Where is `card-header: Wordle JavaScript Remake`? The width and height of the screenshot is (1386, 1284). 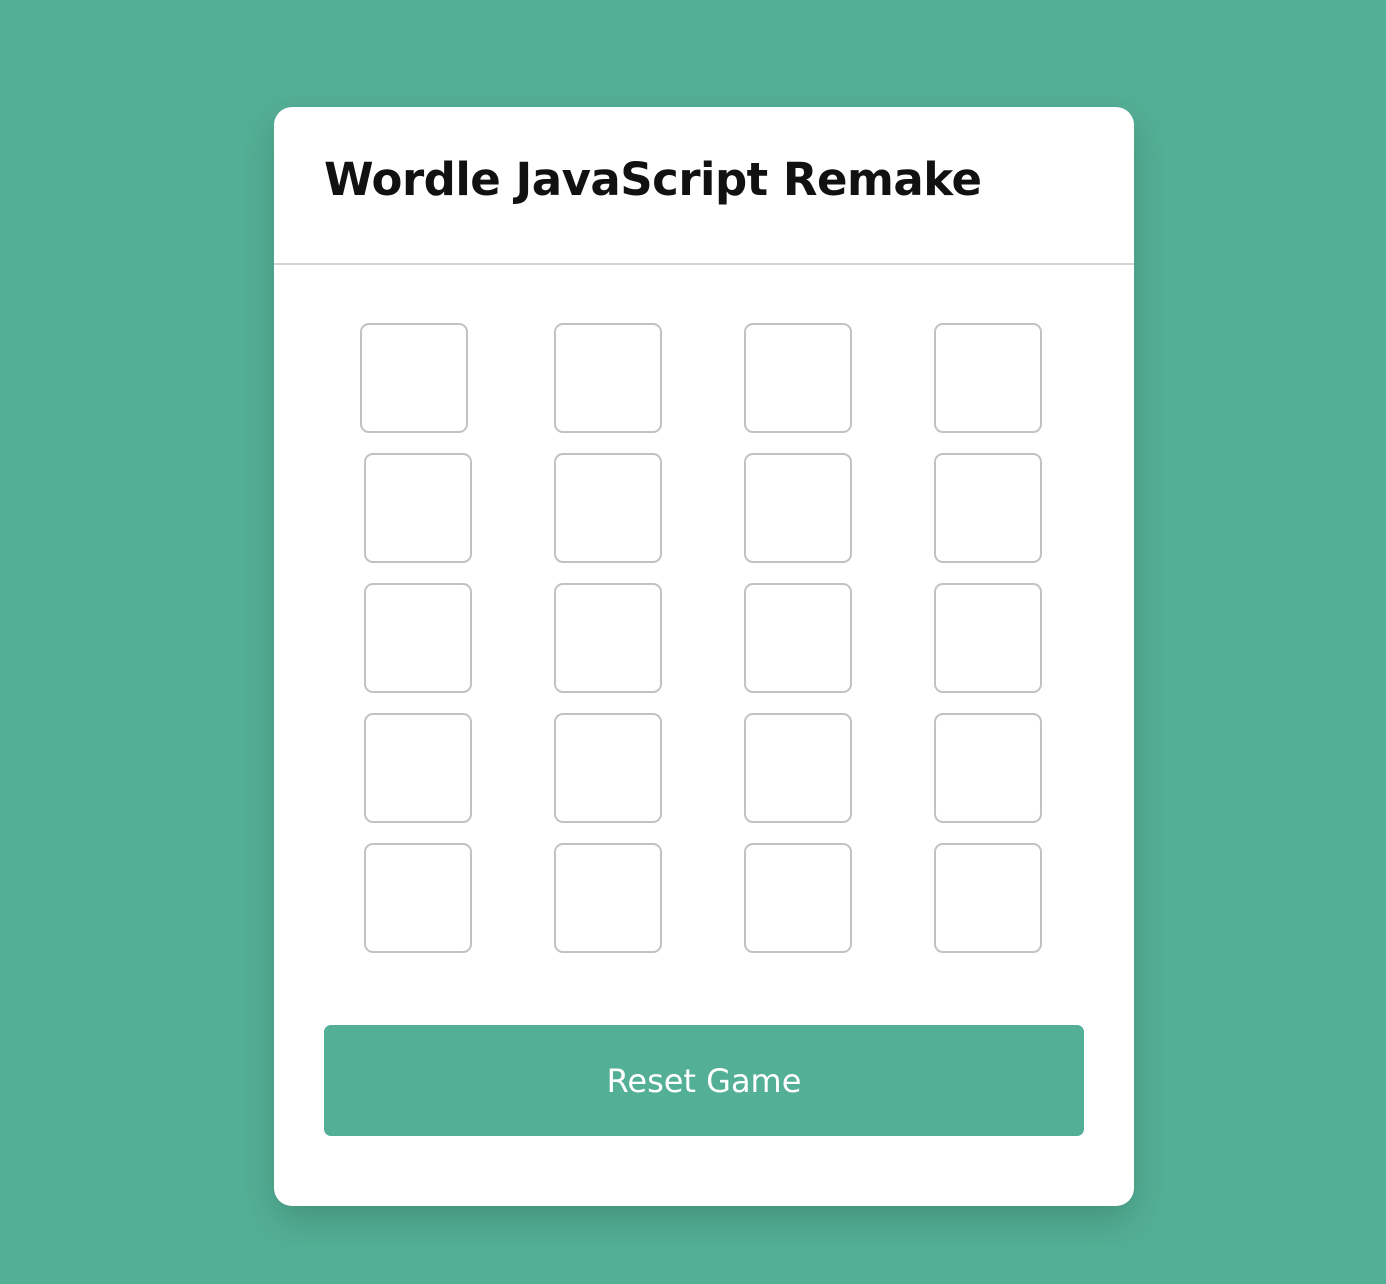
card-header: Wordle JavaScript Remake is located at coordinates (704, 186).